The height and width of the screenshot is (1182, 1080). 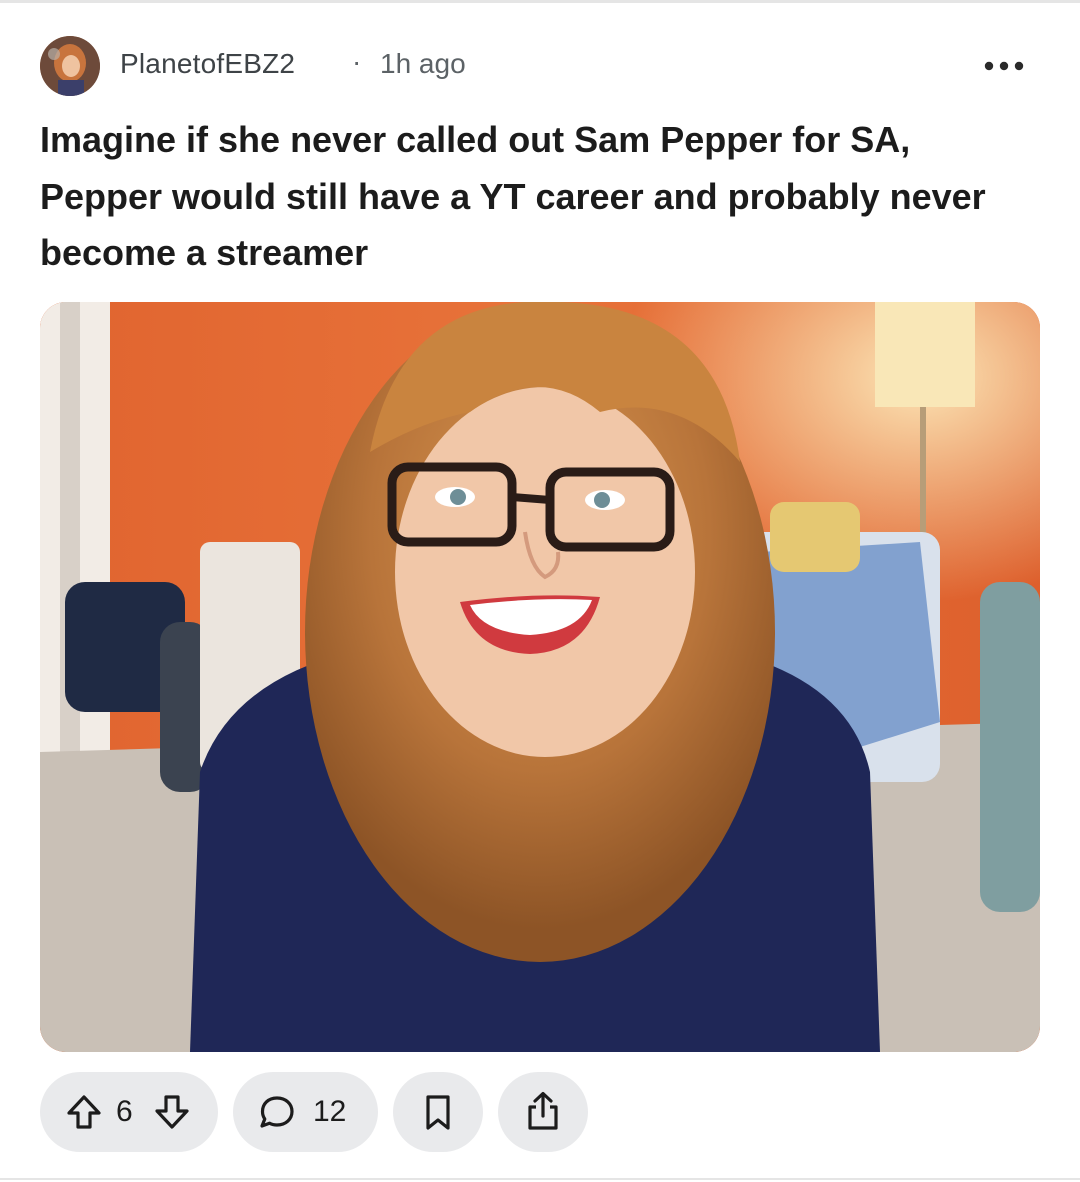 What do you see at coordinates (172, 1112) in the screenshot?
I see `downvote-icon` at bounding box center [172, 1112].